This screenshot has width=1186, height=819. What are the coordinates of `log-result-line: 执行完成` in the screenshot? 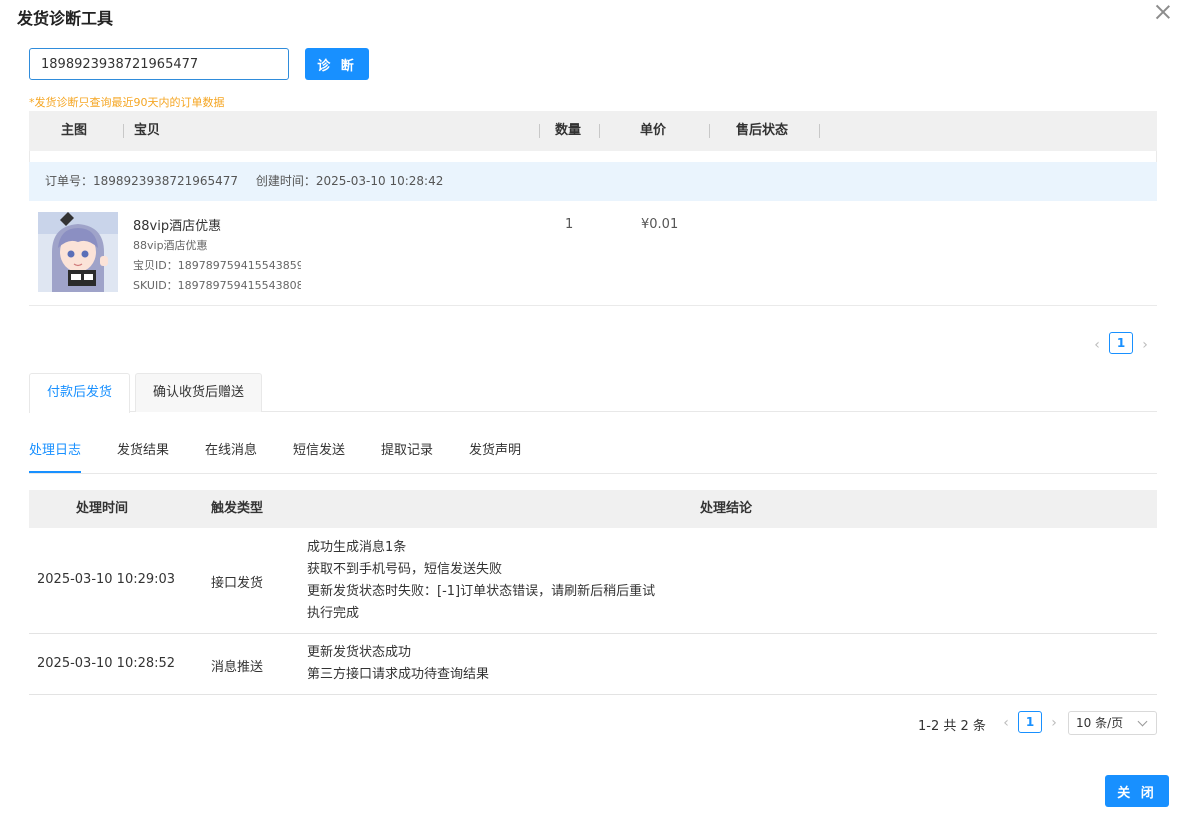 It's located at (333, 613).